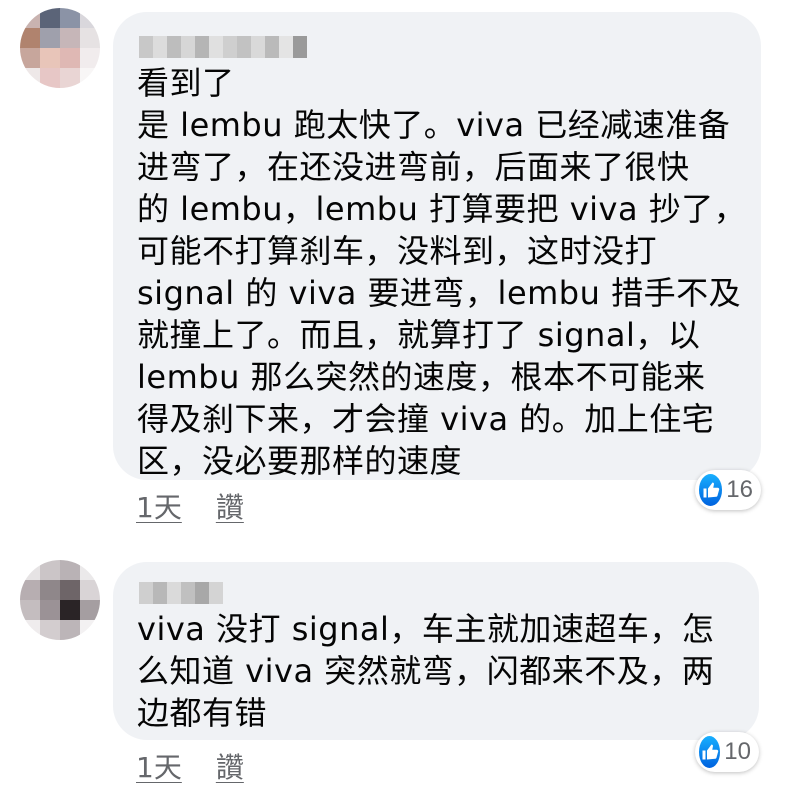  I want to click on comment-line: 看到了, so click(186, 83).